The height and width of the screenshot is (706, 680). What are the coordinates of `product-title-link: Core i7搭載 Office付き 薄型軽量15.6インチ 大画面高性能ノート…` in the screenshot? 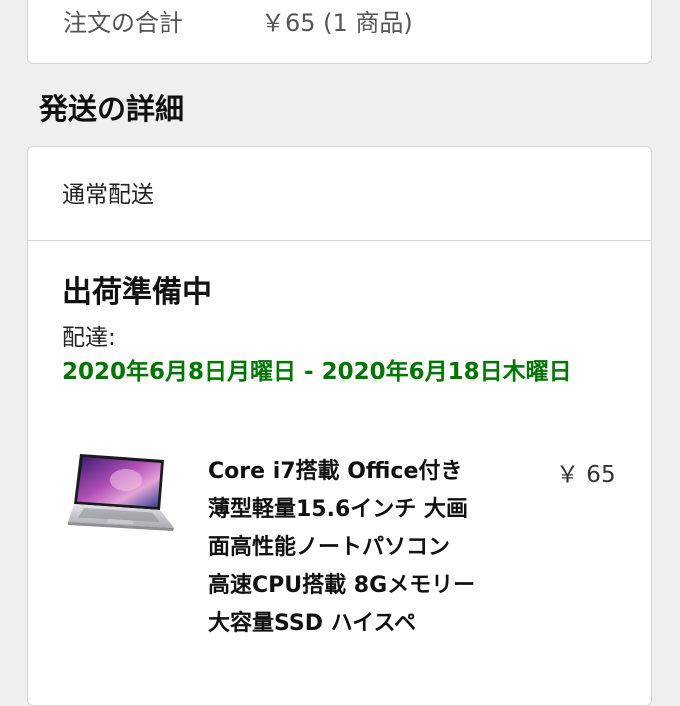 It's located at (343, 548).